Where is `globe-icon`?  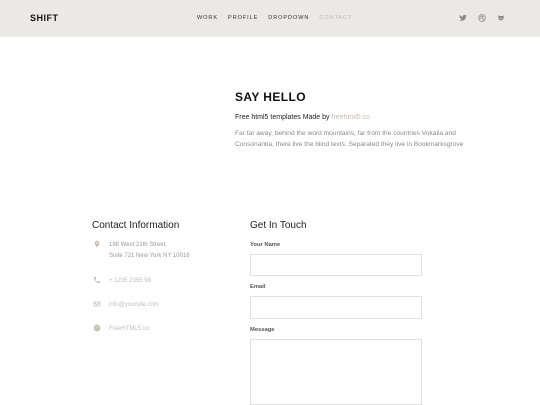 globe-icon is located at coordinates (97, 329).